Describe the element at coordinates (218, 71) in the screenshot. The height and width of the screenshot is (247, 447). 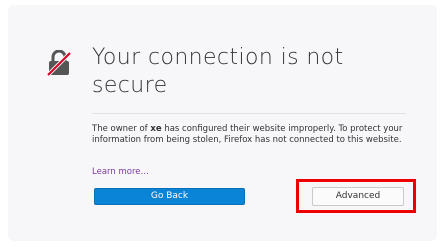
I see `page-title: Your connection is not secure` at that location.